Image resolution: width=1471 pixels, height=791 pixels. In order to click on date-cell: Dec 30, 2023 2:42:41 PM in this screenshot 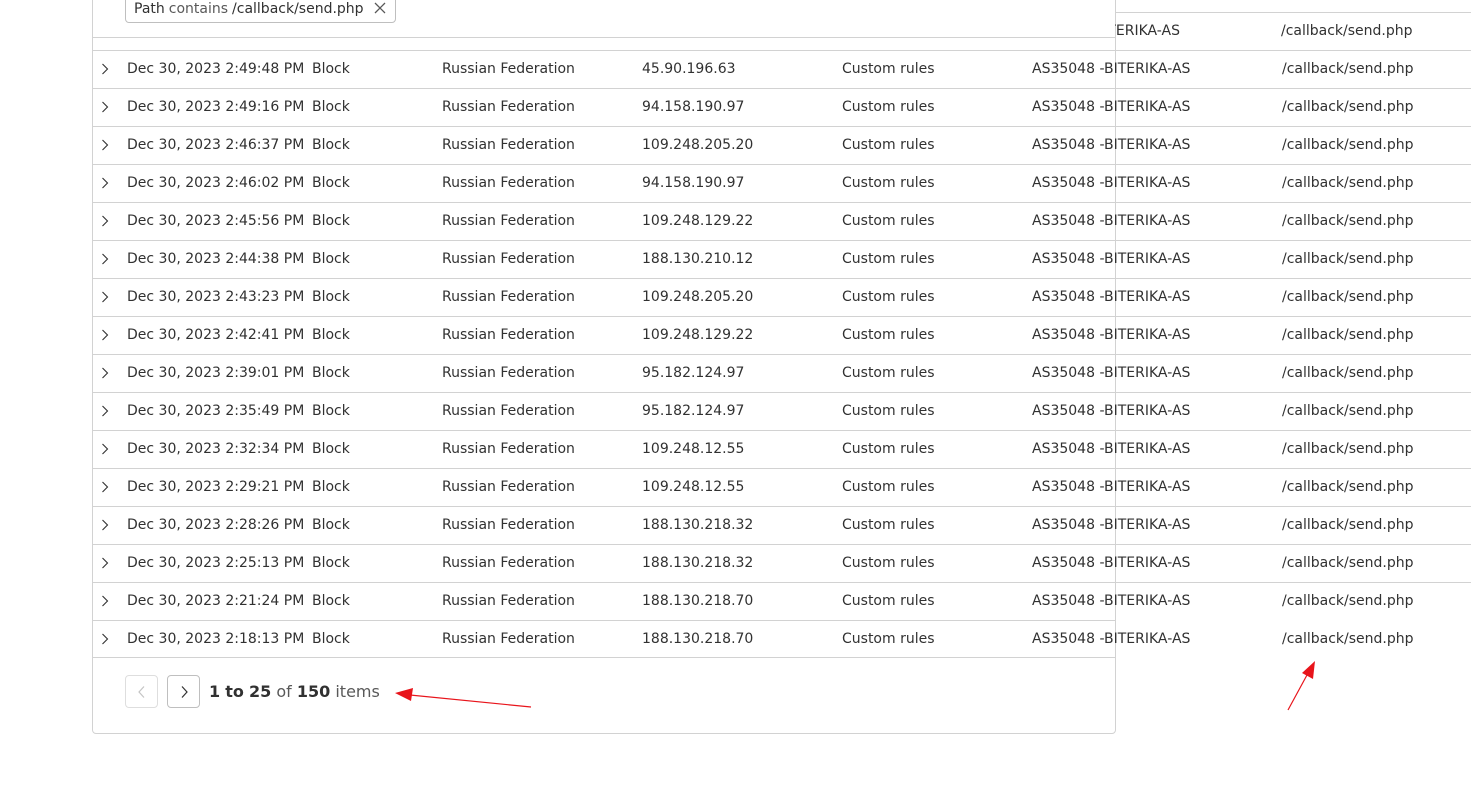, I will do `click(216, 335)`.